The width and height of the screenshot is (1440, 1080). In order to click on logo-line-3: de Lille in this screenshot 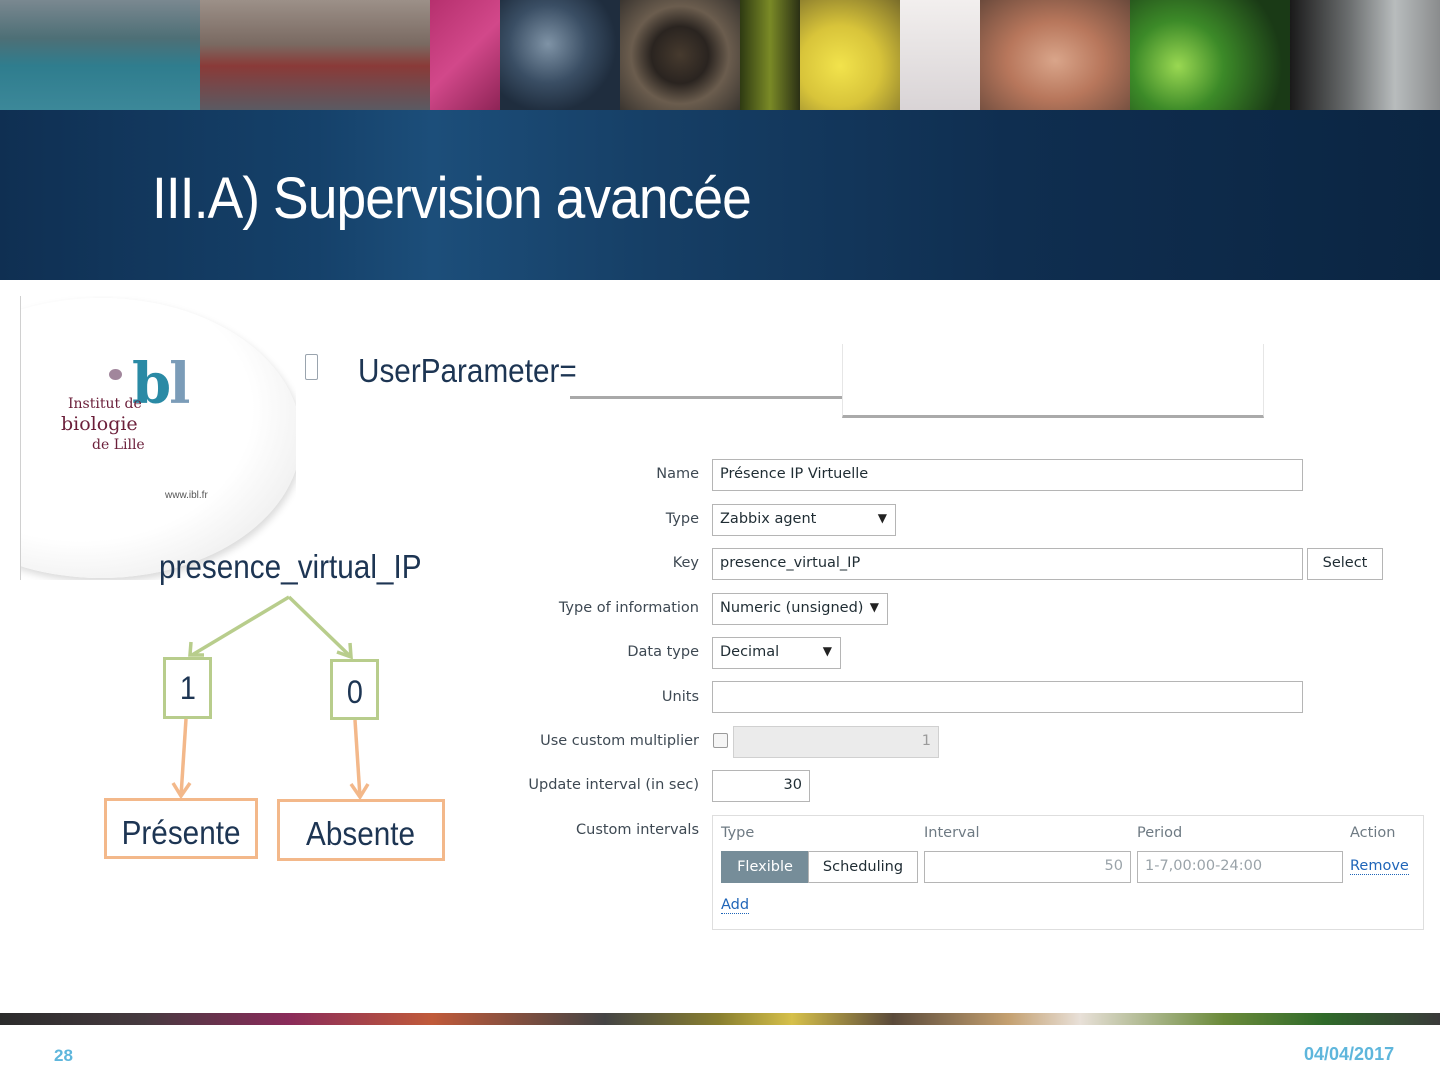, I will do `click(118, 445)`.